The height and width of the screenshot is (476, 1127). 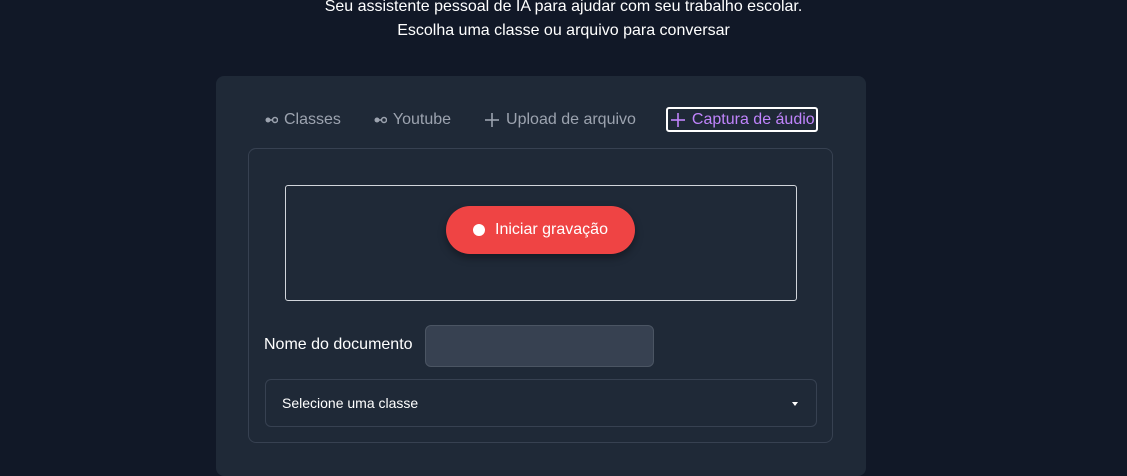 I want to click on tab-upload: Upload de arquivo, so click(x=560, y=119).